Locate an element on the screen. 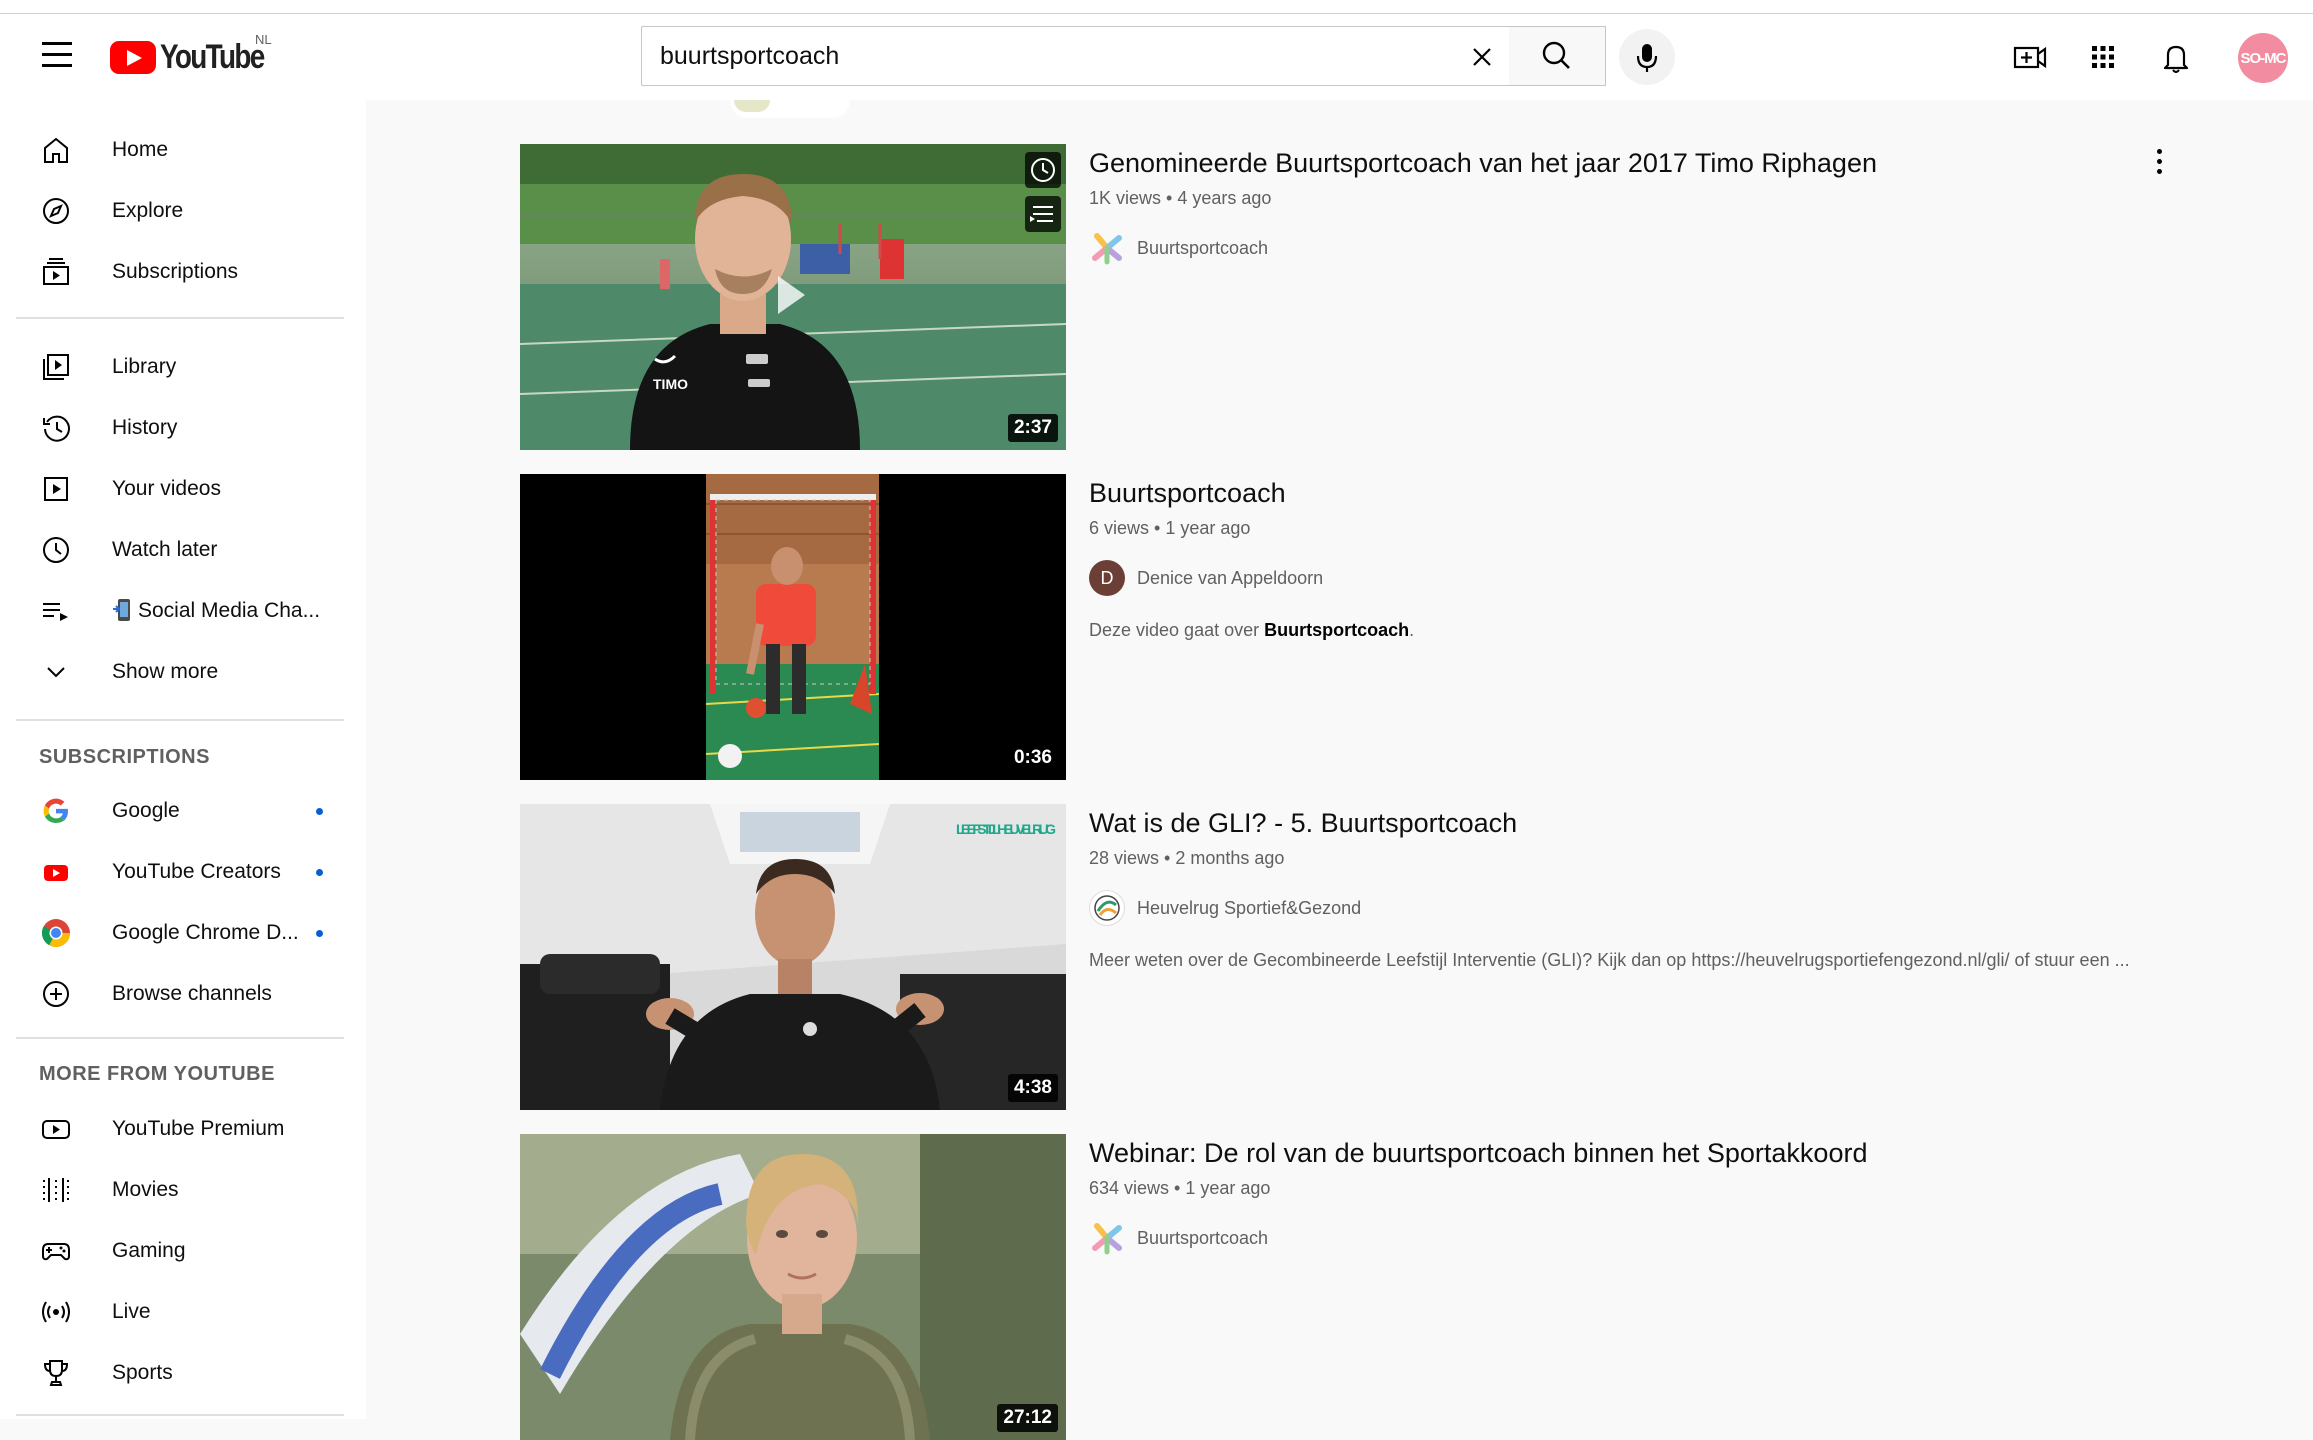 This screenshot has height=1440, width=2313. sidebar-item-label: Browse channels is located at coordinates (192, 993).